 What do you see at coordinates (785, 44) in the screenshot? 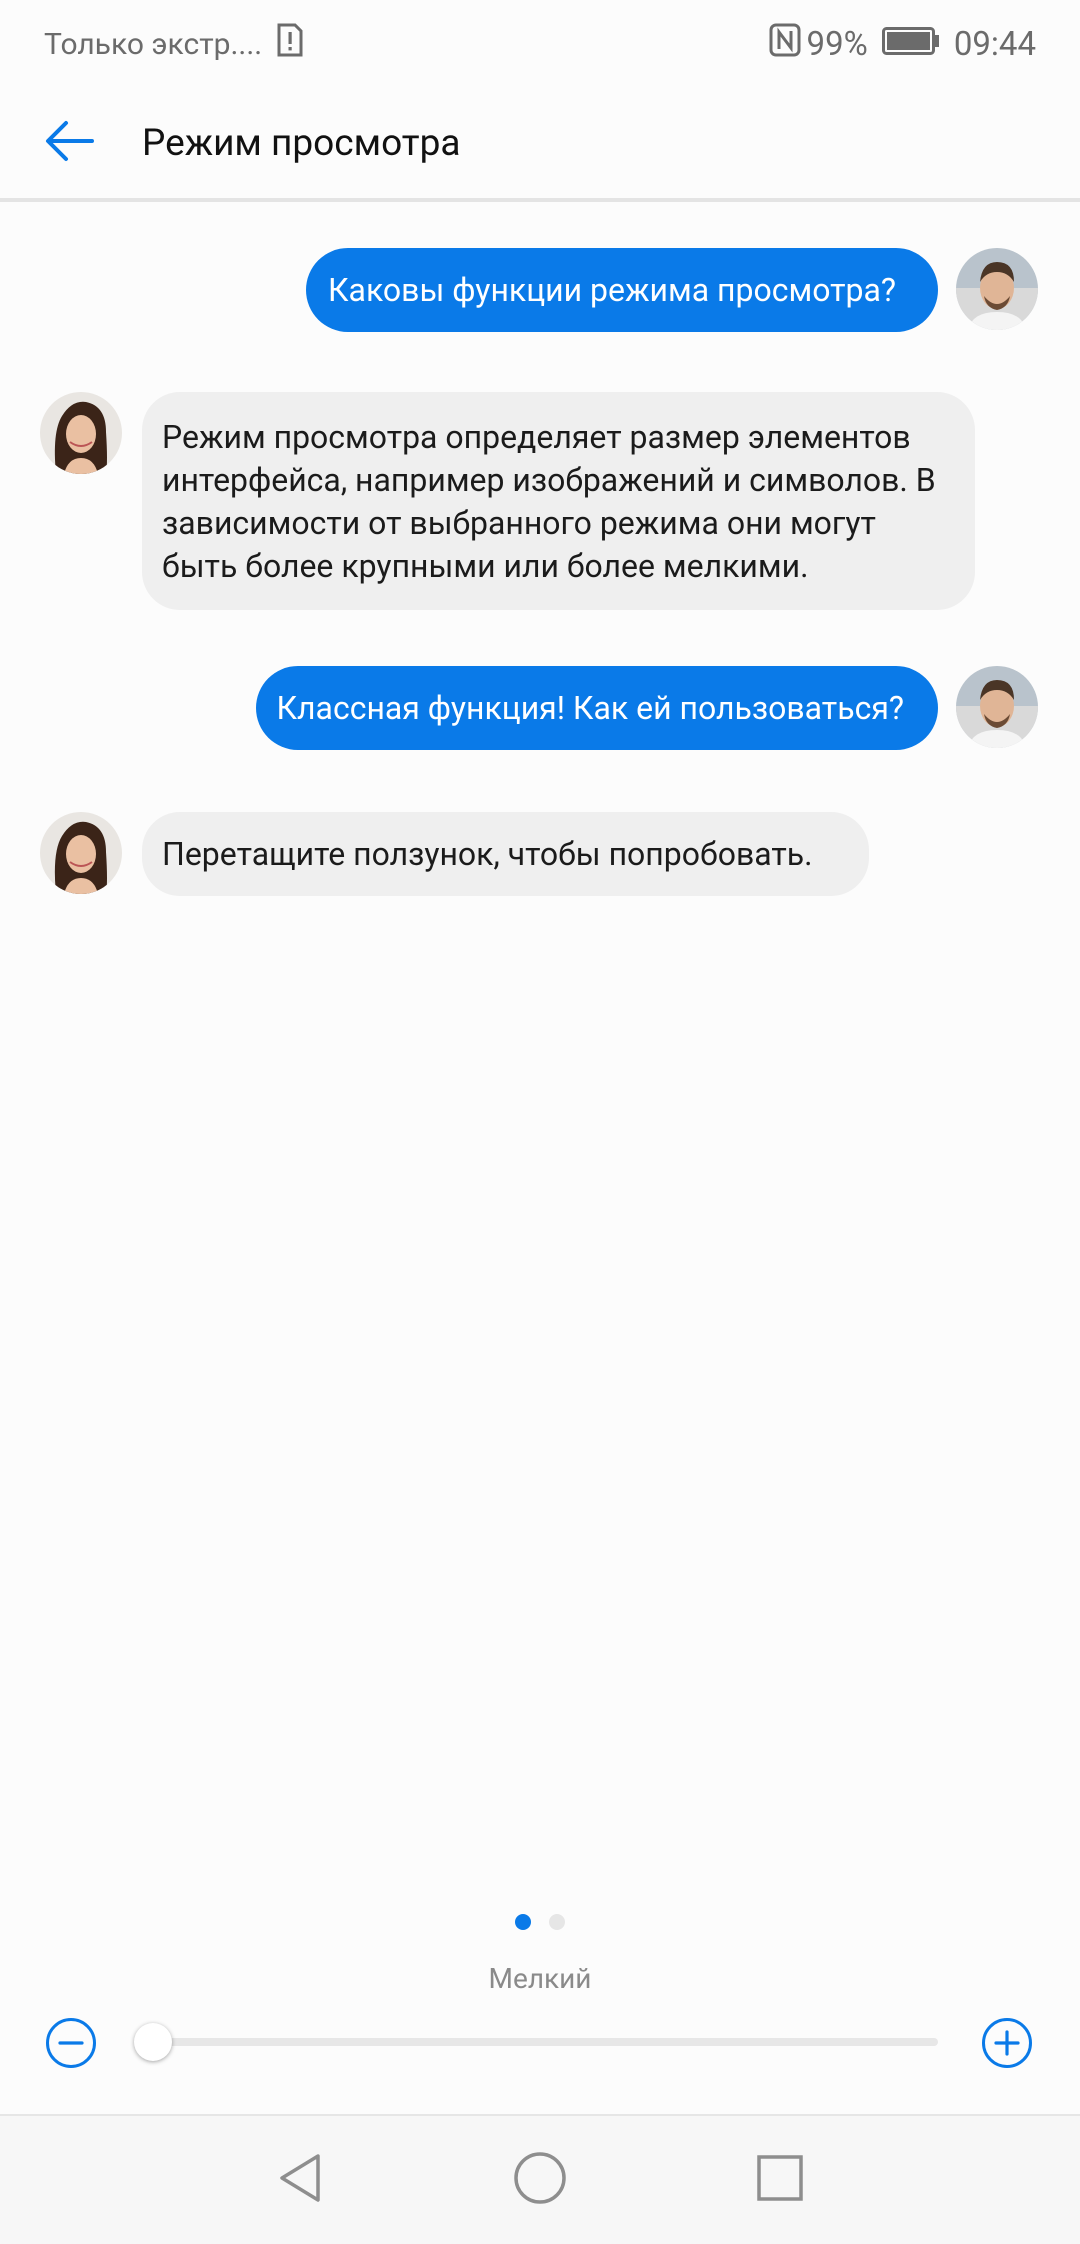
I see `nfc-icon` at bounding box center [785, 44].